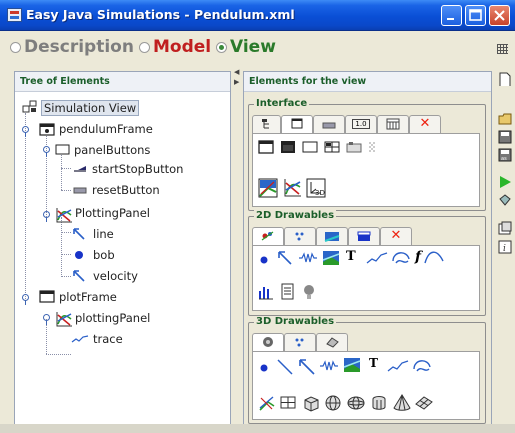 This screenshot has width=515, height=433. I want to click on arrow-icon, so click(79, 276).